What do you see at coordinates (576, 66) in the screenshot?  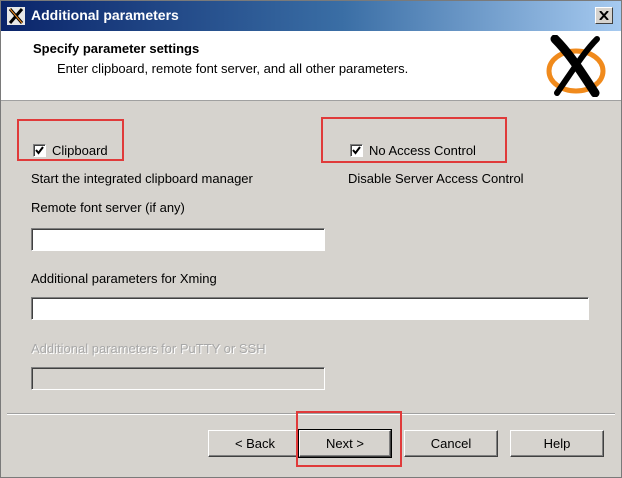 I see `xming-logo-icon` at bounding box center [576, 66].